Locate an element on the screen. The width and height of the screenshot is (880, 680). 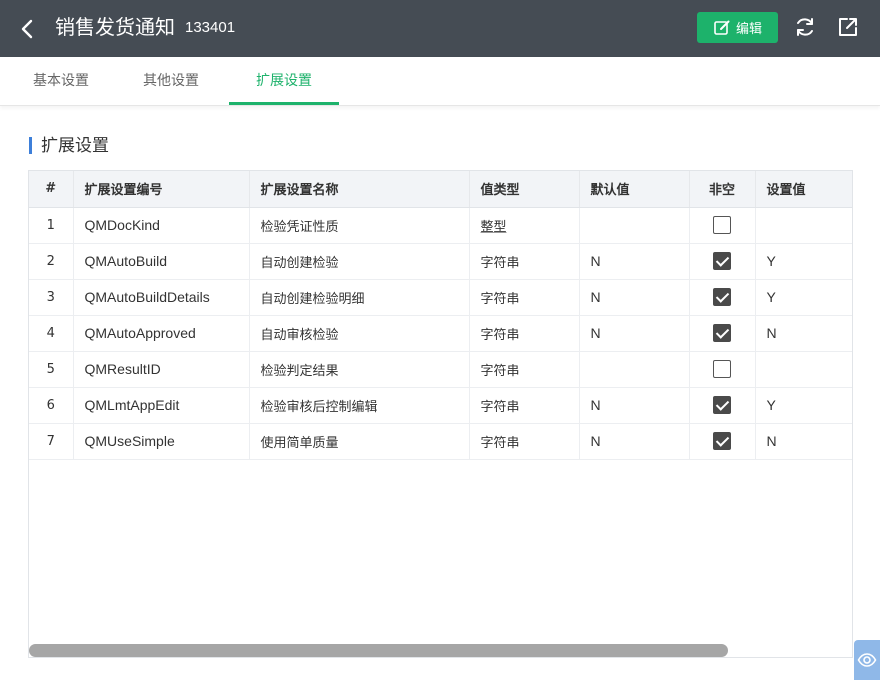
back-button is located at coordinates (27, 29).